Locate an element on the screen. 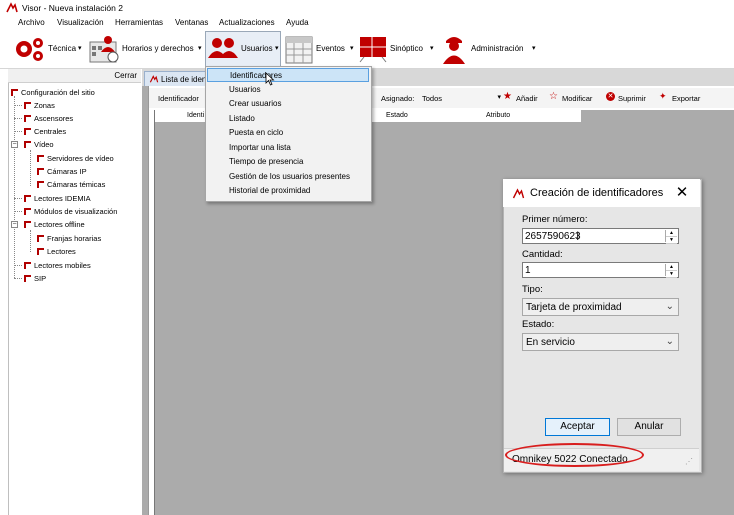 The width and height of the screenshot is (734, 515). exportar-button: ✦ Exportar is located at coordinates (684, 97).